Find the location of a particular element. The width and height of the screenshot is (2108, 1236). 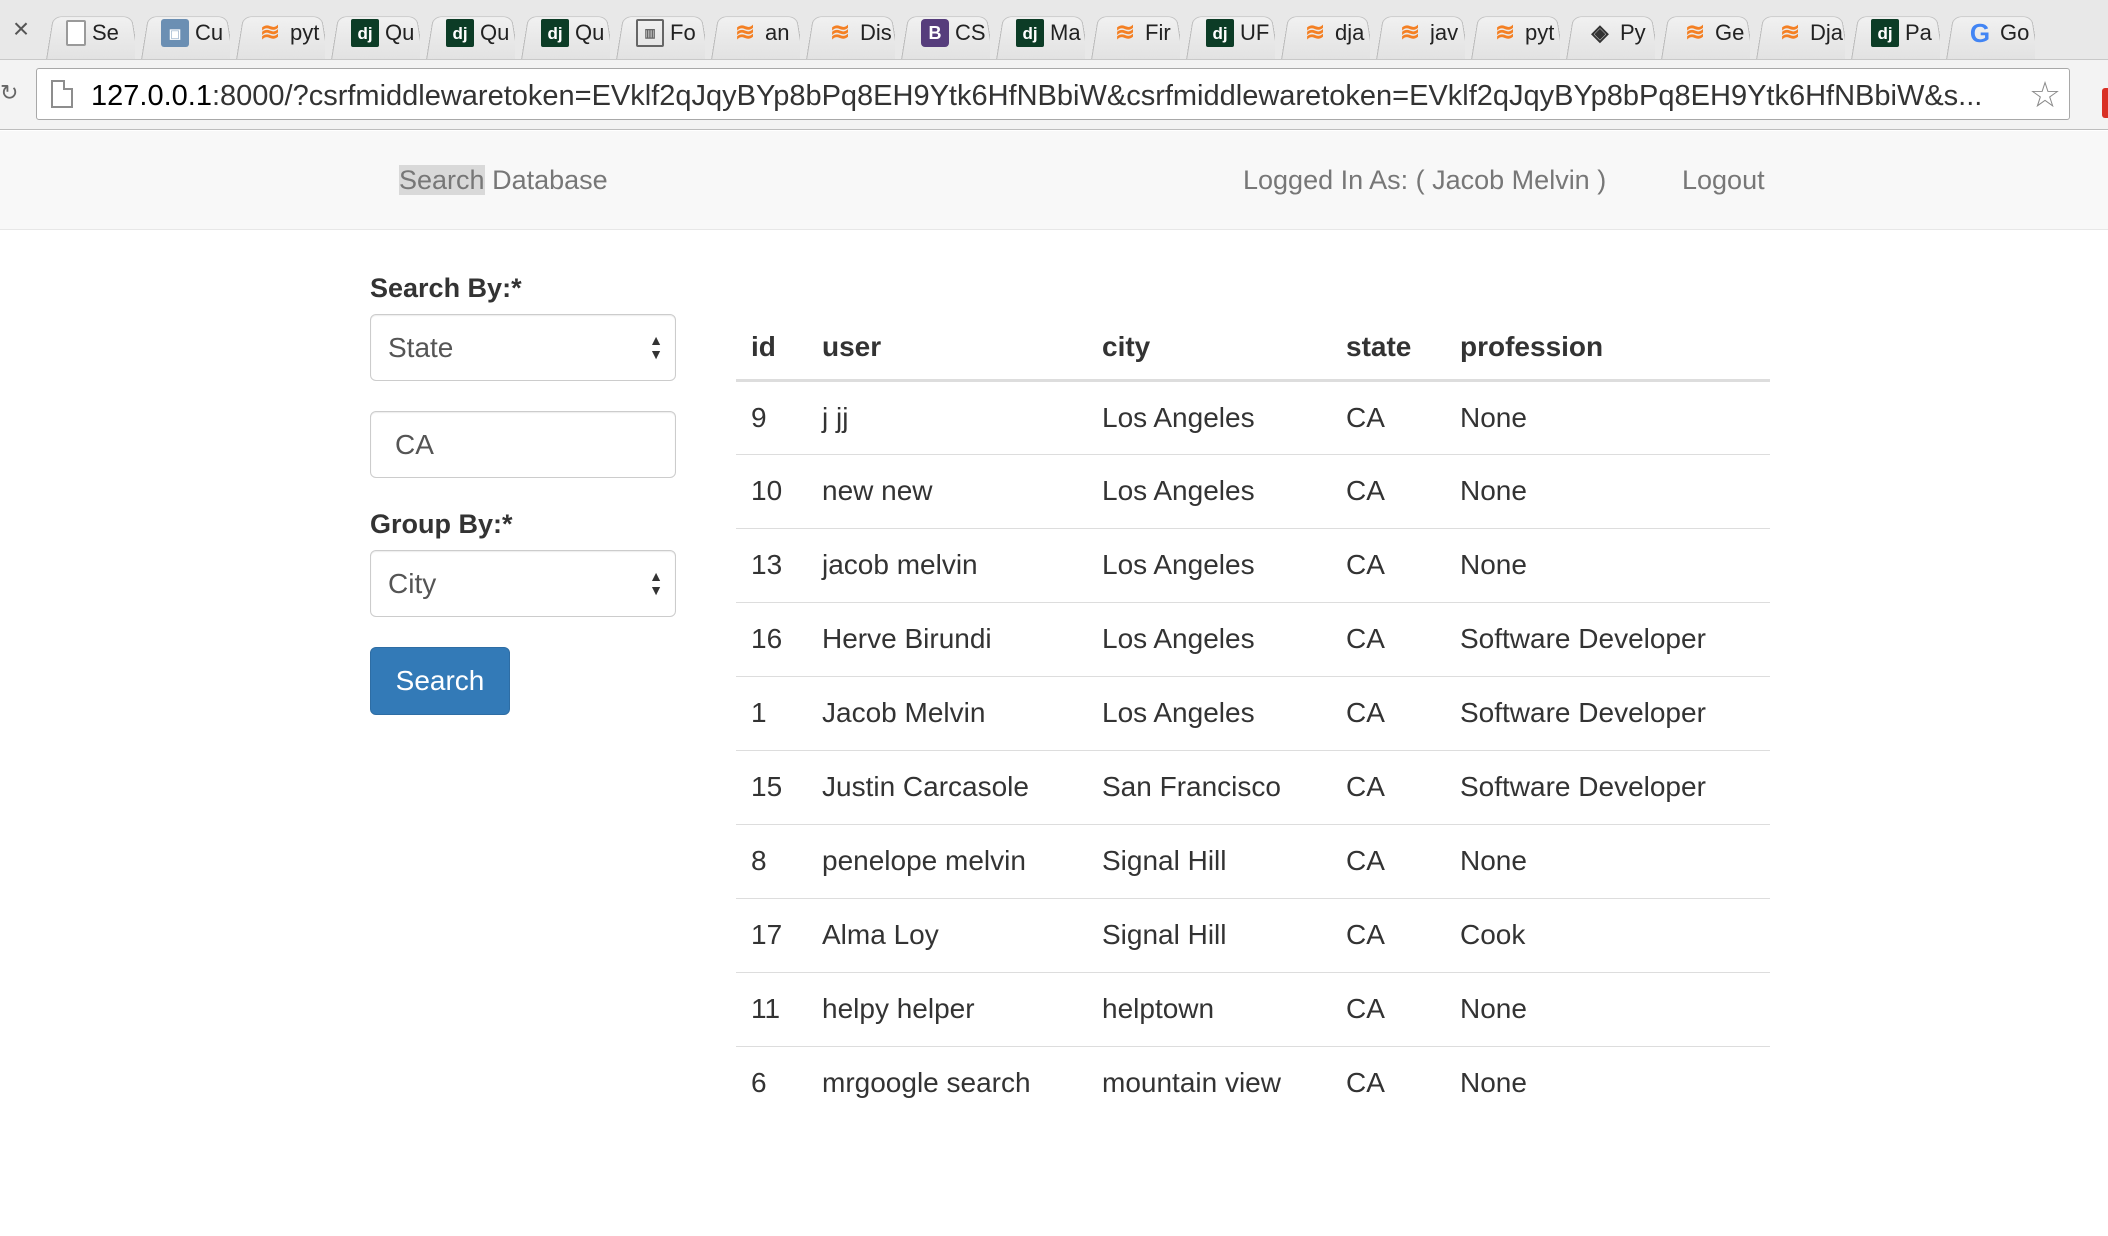

reload-icon: ↻ is located at coordinates (9, 95).